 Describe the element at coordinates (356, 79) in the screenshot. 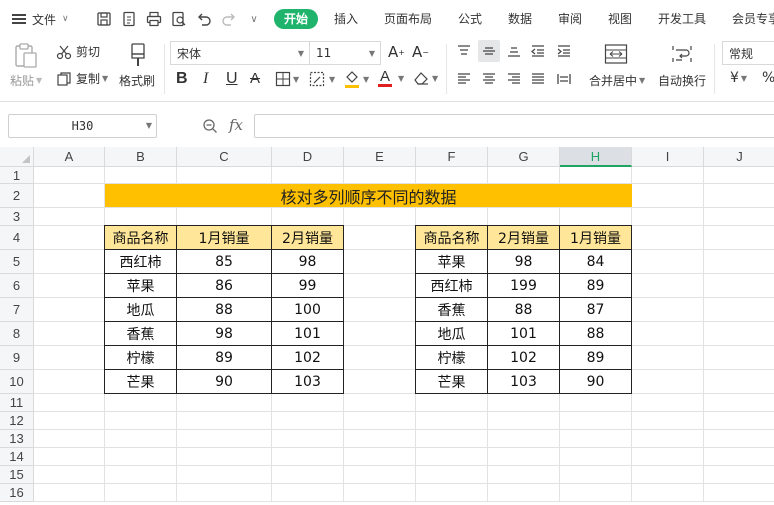

I see `fill-color-icon: ▼` at that location.